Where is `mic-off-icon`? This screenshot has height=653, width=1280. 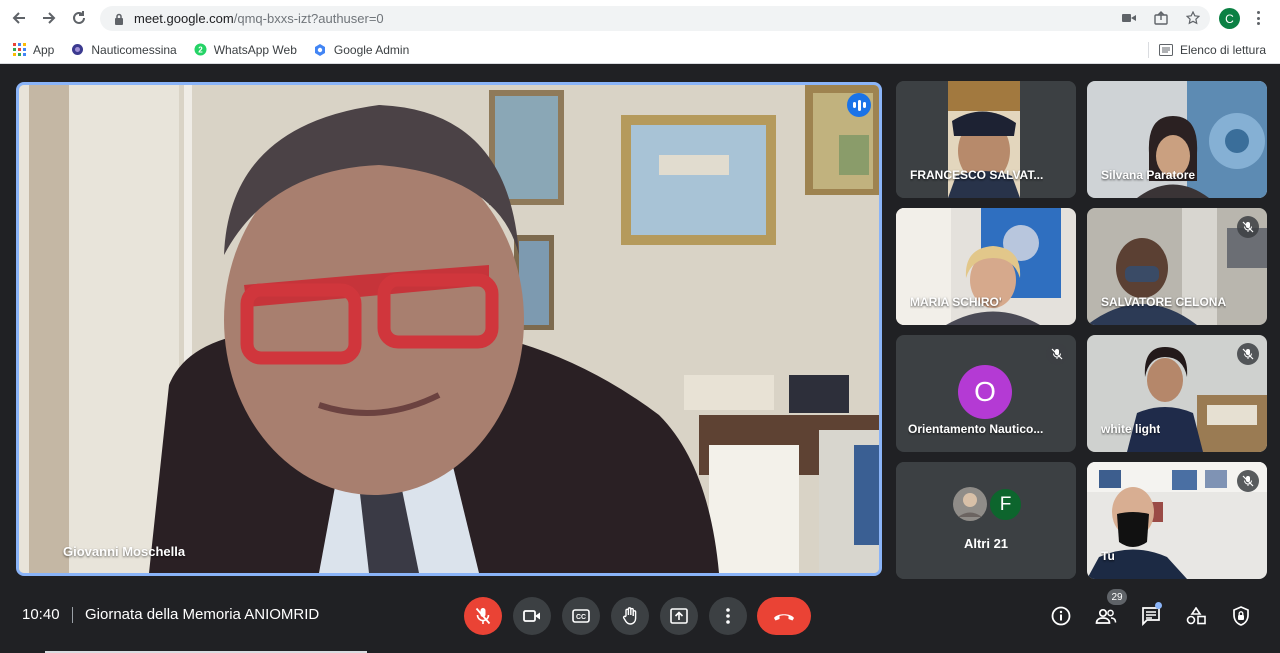 mic-off-icon is located at coordinates (483, 616).